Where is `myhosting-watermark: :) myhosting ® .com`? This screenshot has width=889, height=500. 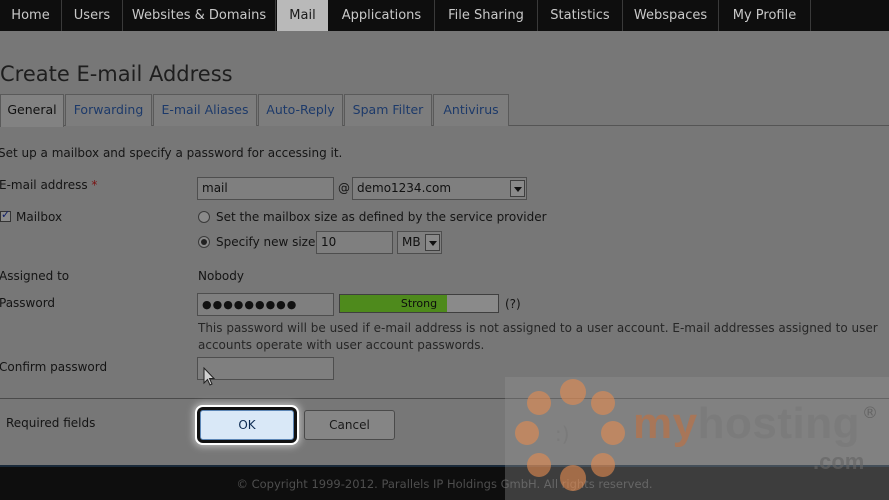 myhosting-watermark: :) myhosting ® .com is located at coordinates (697, 438).